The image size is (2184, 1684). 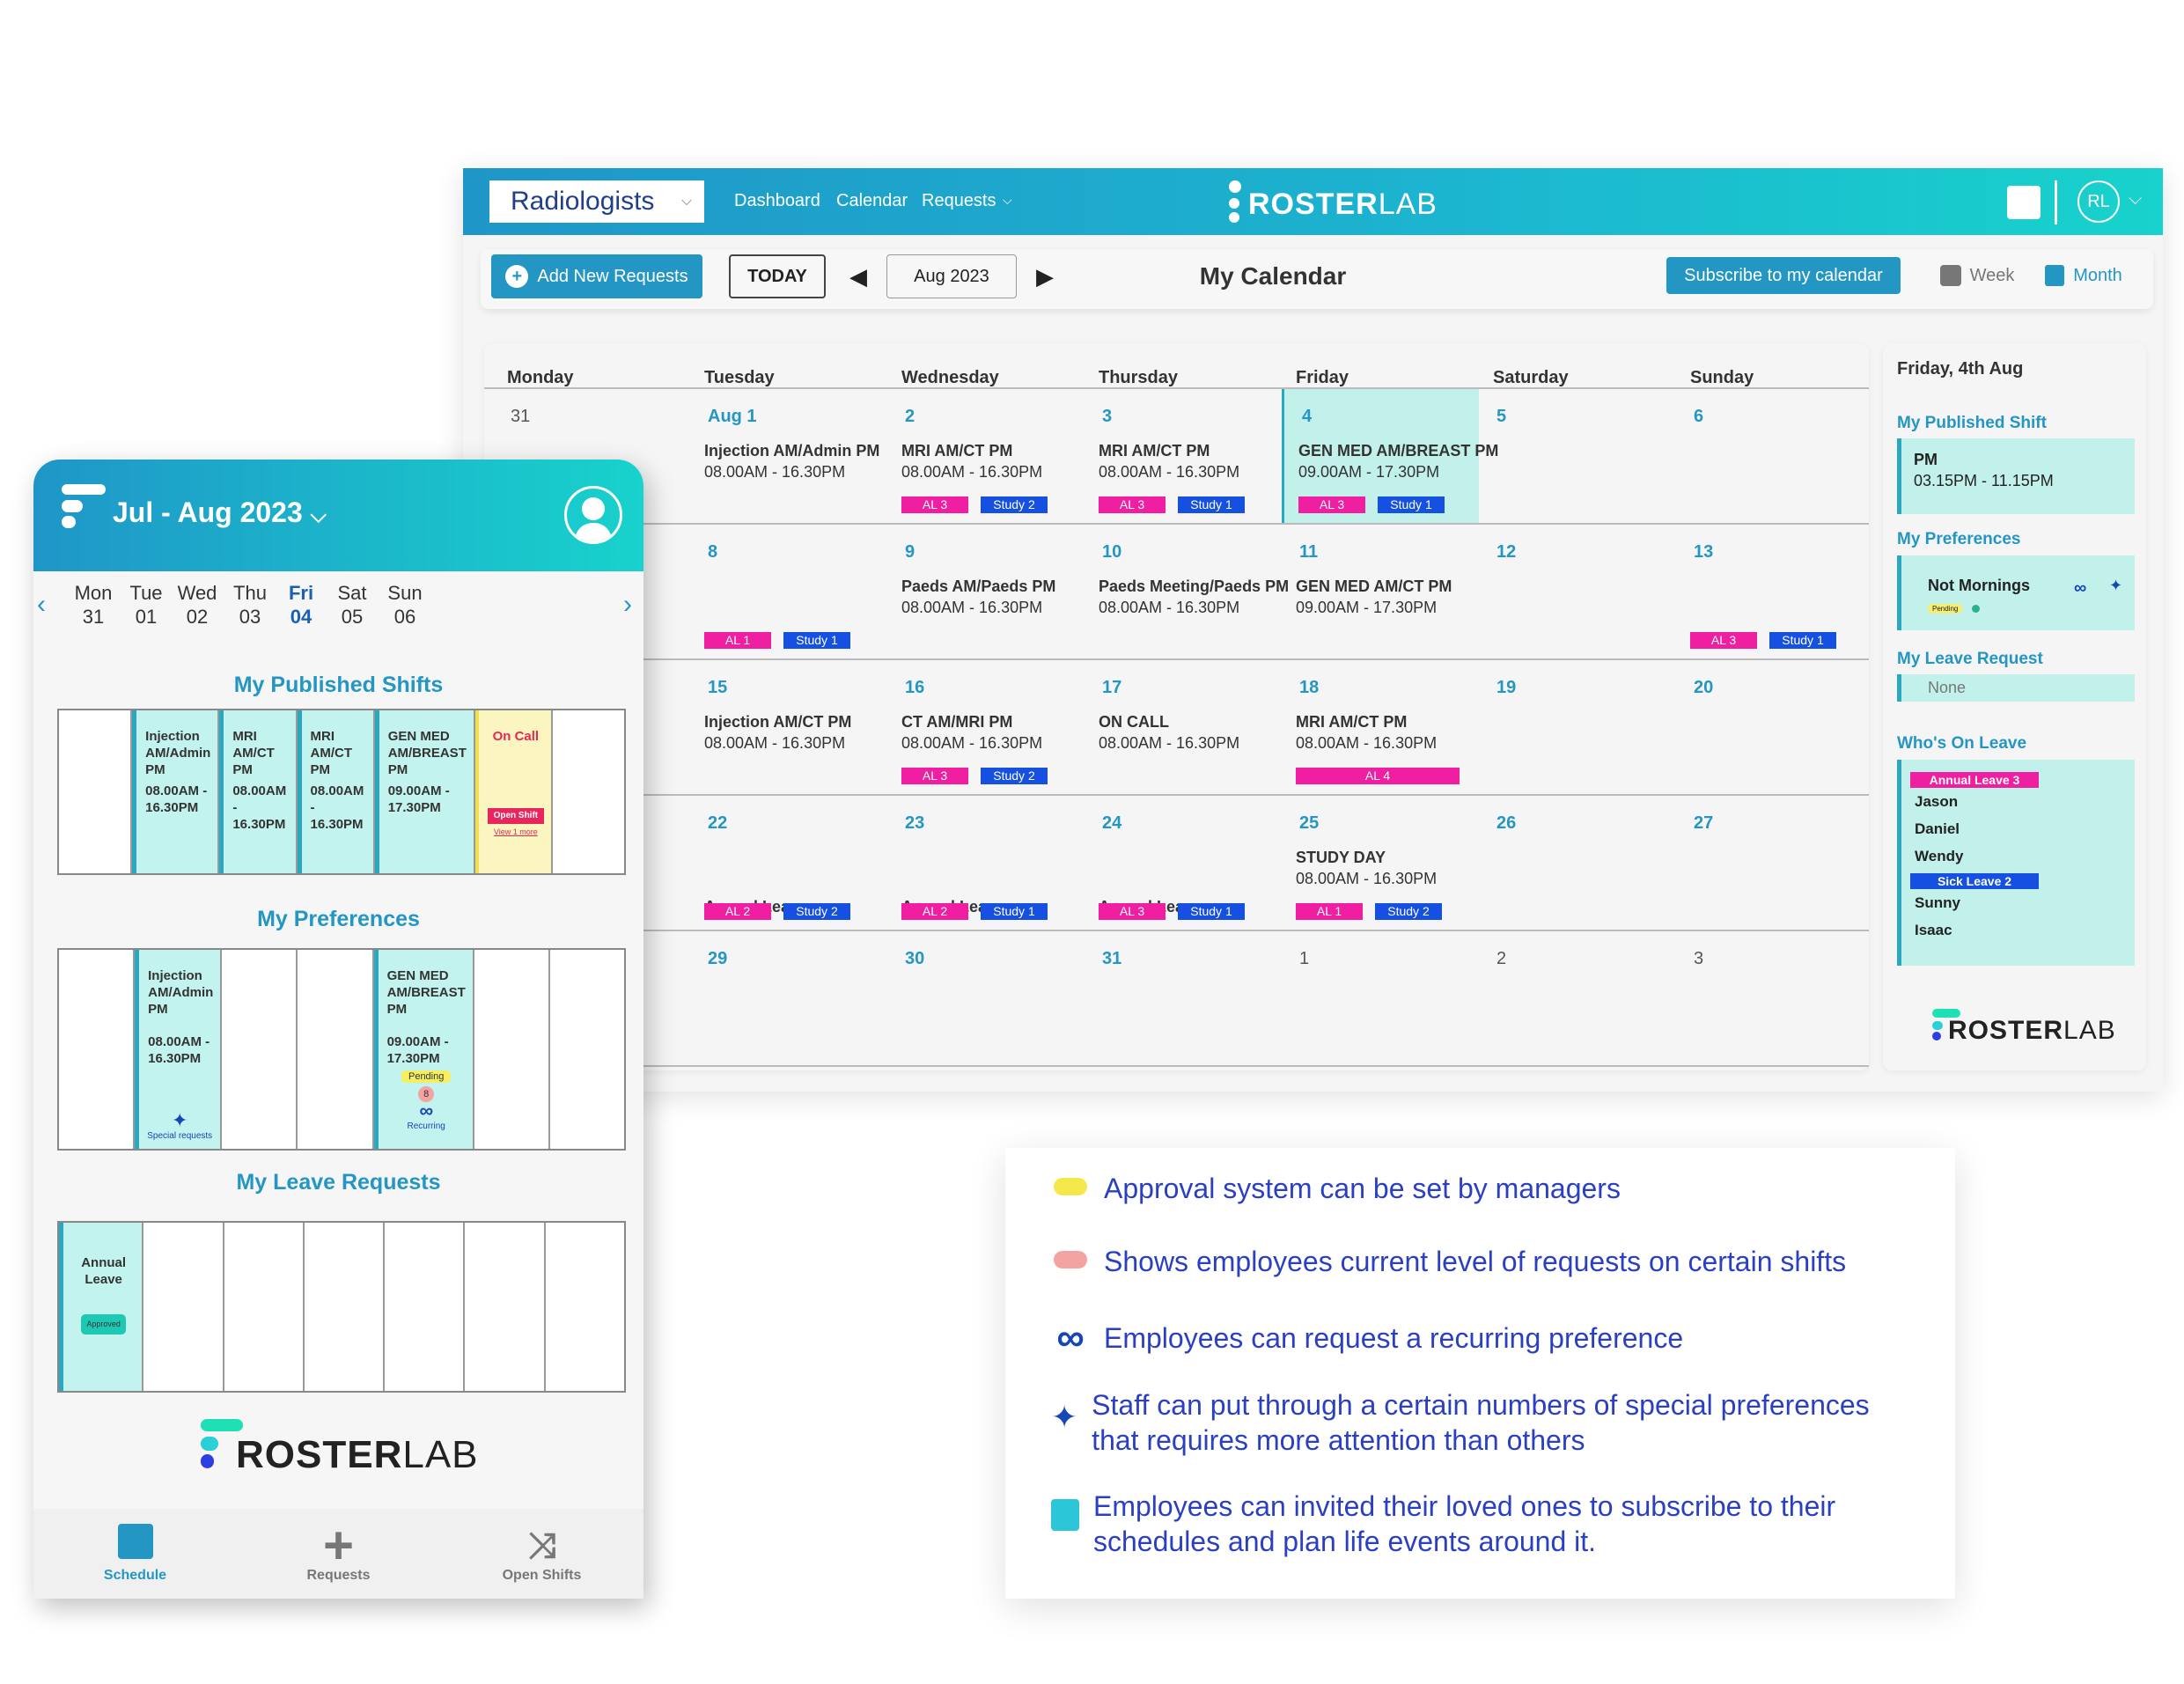 I want to click on next-week-icon: ›, so click(x=627, y=605).